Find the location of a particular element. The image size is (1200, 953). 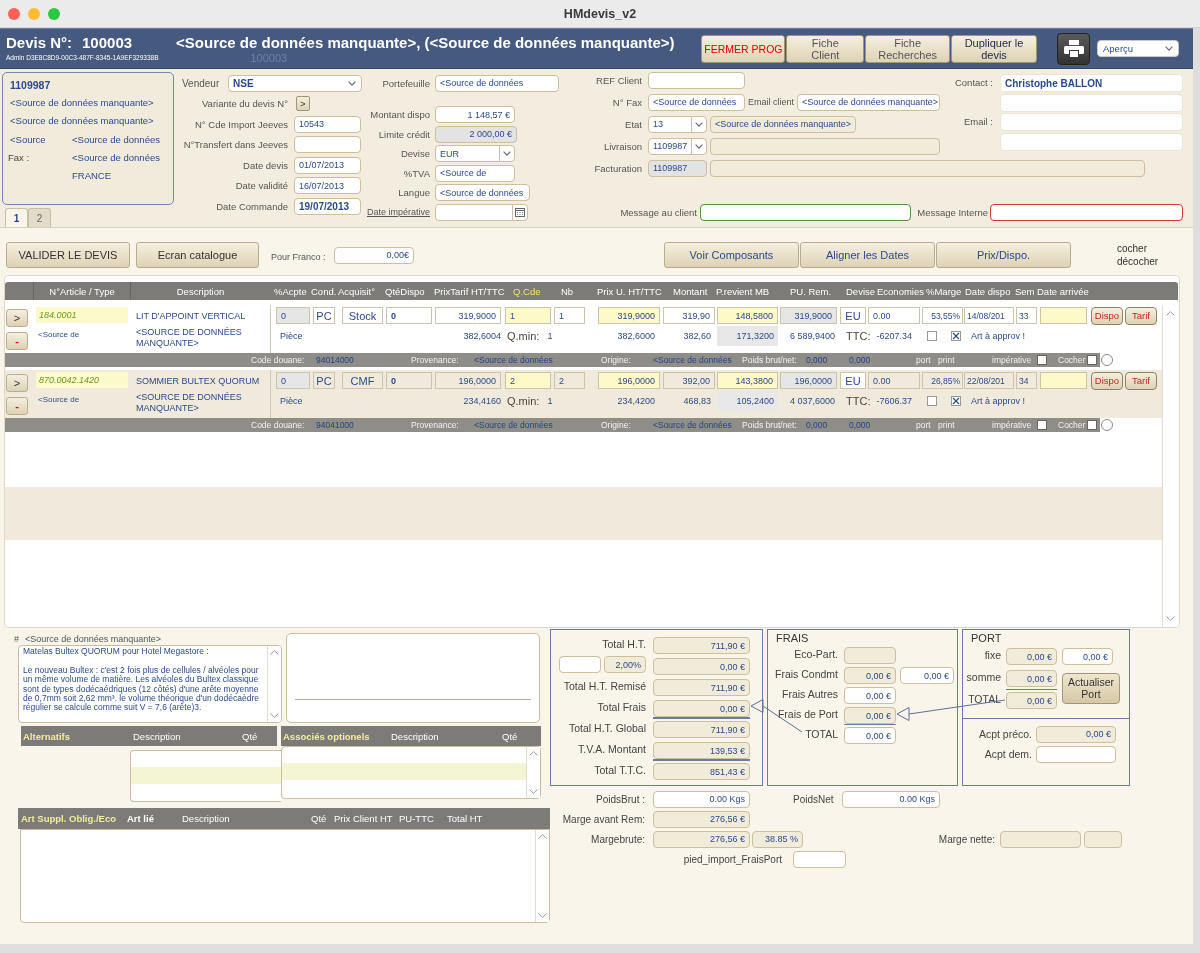

available-date-field: 22/08/201 is located at coordinates (989, 380).